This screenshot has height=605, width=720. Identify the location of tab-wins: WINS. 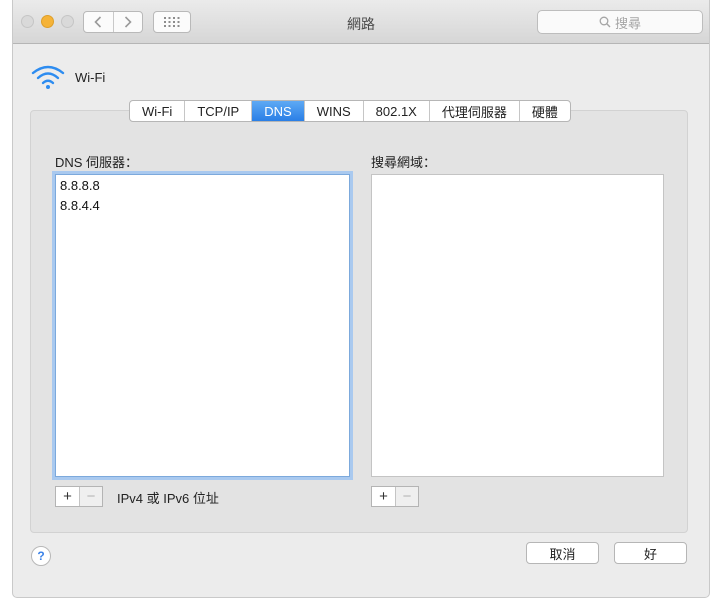
(333, 111).